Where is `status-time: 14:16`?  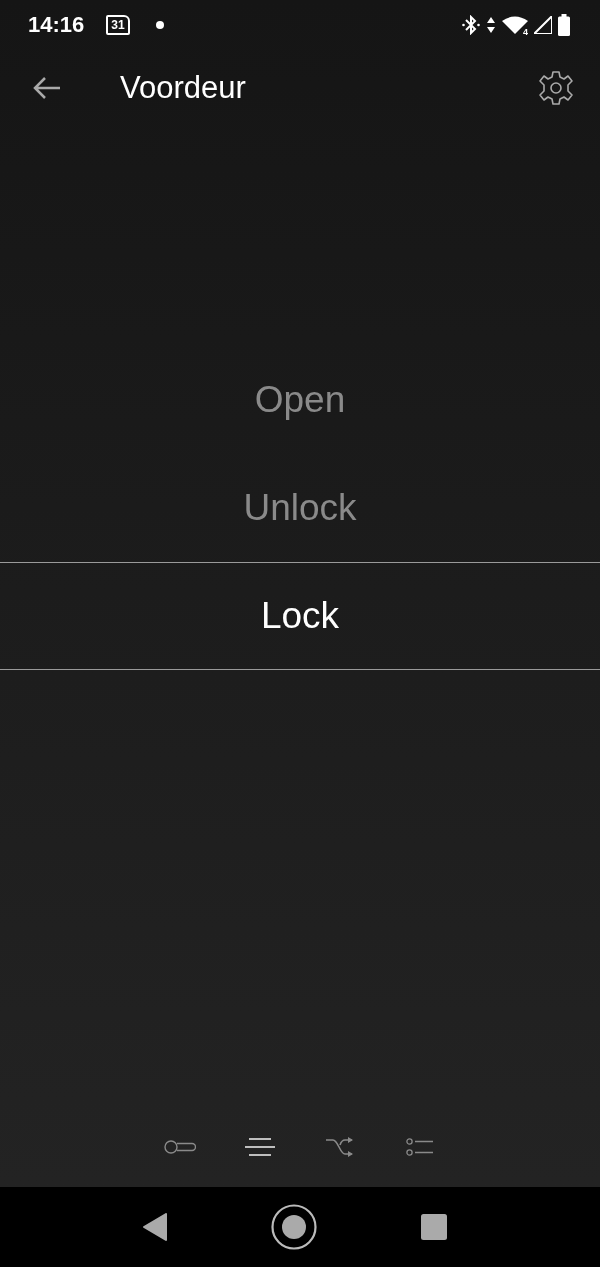
status-time: 14:16 is located at coordinates (56, 25).